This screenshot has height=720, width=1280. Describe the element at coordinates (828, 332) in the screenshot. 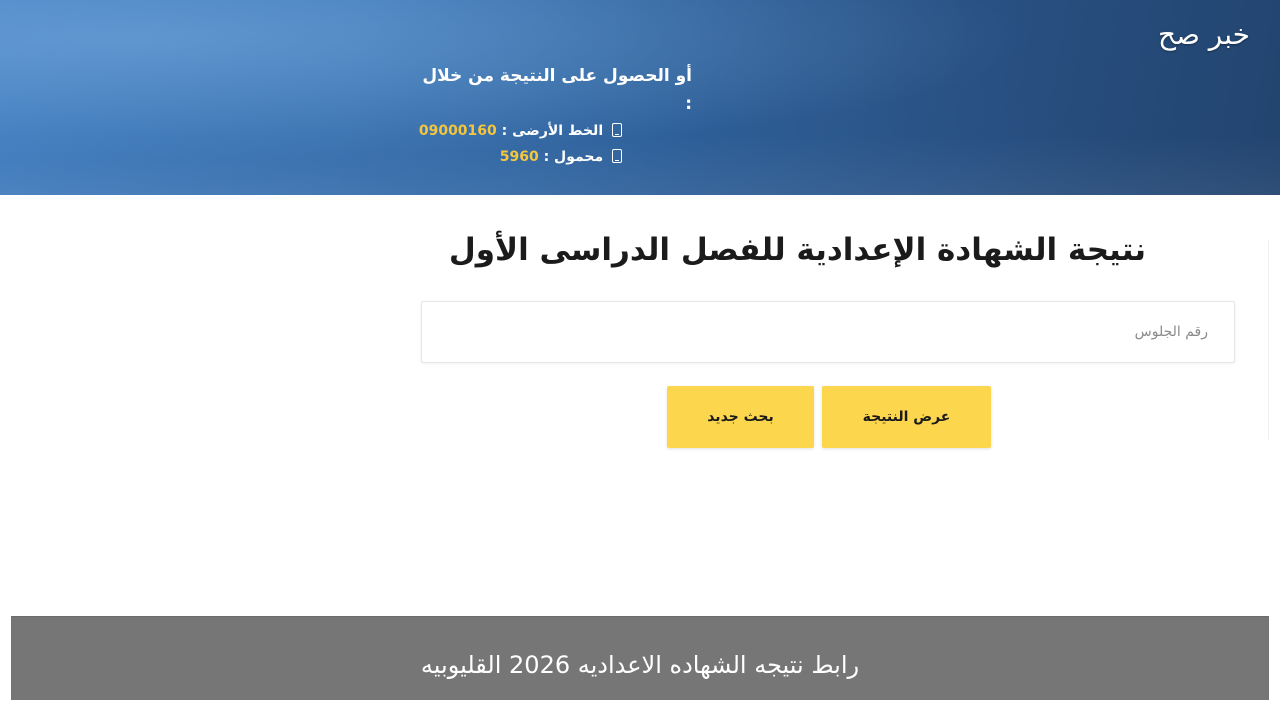

I see `seat-number-input` at that location.